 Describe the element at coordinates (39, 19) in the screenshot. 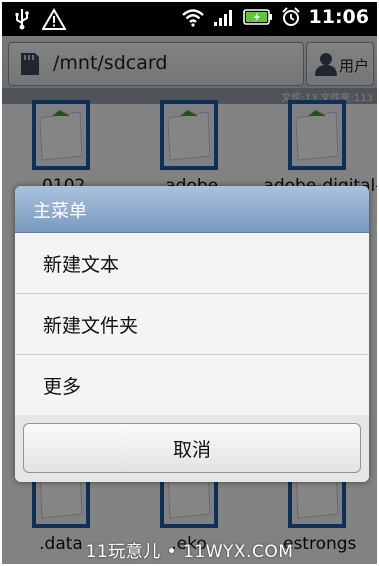

I see `status-left` at that location.